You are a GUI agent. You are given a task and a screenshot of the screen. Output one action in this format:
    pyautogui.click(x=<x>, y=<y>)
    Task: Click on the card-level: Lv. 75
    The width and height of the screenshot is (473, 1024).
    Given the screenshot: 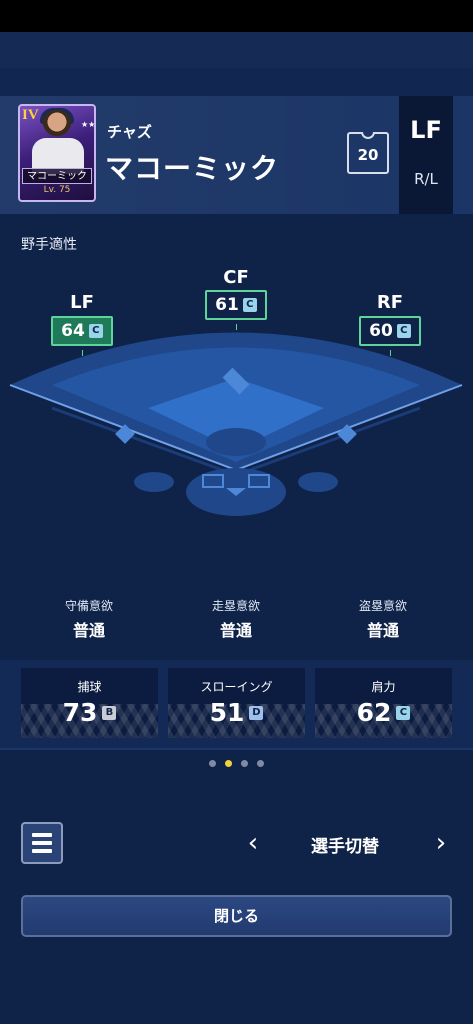 What is the action you would take?
    pyautogui.click(x=57, y=190)
    